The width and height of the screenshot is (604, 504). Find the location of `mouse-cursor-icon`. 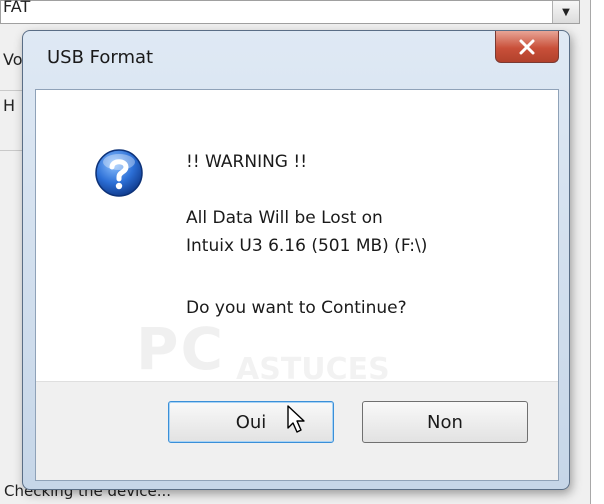

mouse-cursor-icon is located at coordinates (296, 419).